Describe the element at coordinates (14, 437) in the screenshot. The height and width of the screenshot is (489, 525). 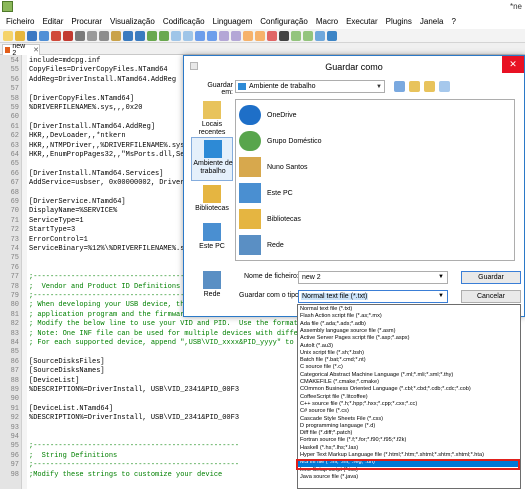
I see `line-number: 94` at that location.